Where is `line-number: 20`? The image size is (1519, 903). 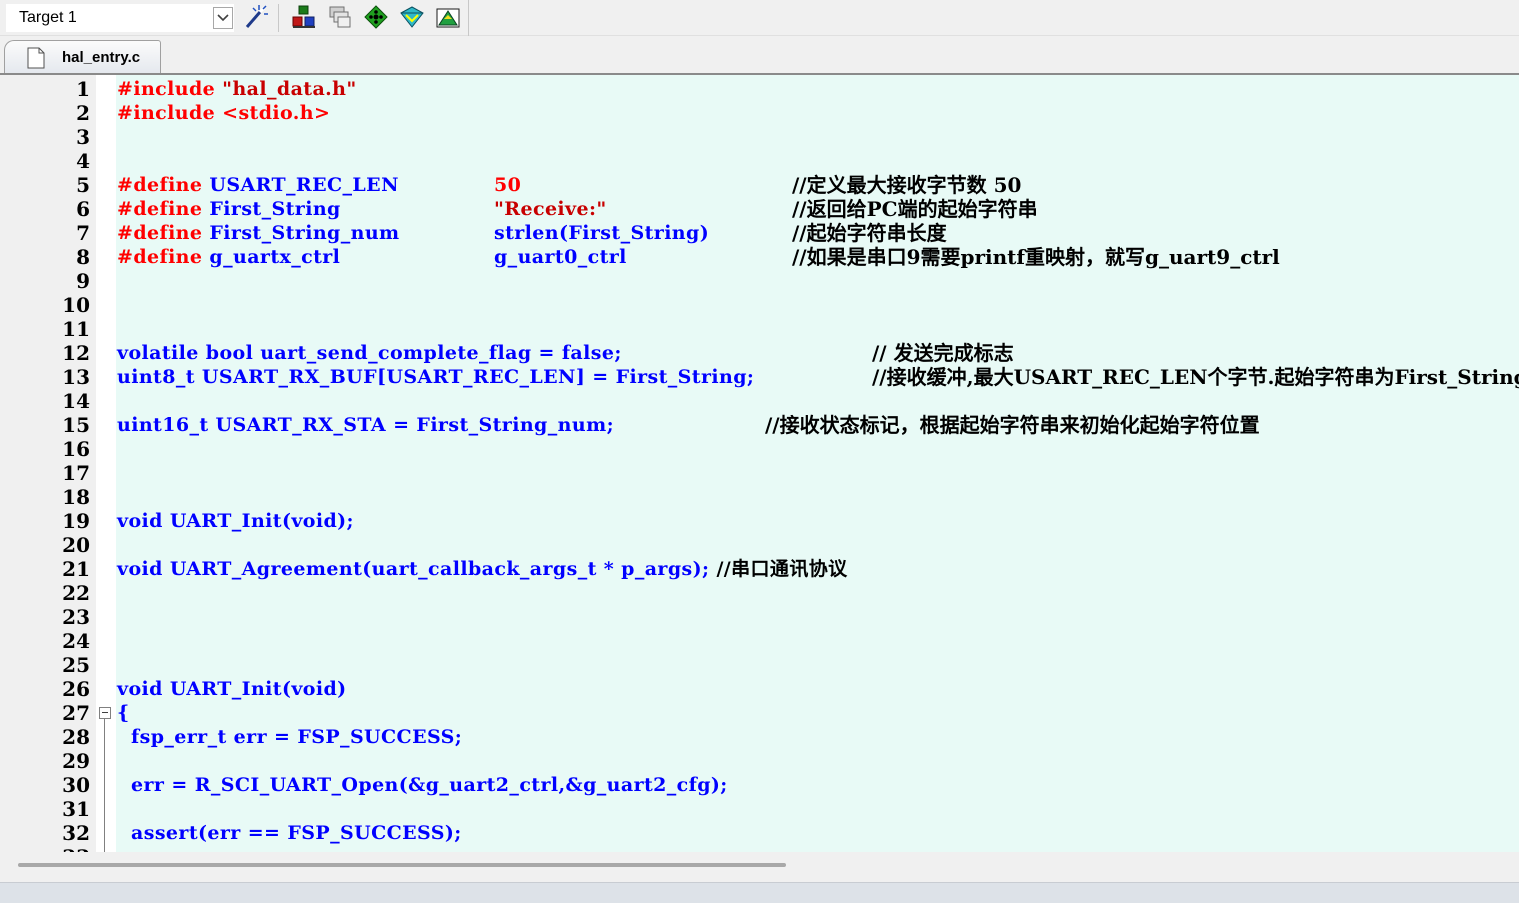 line-number: 20 is located at coordinates (76, 545).